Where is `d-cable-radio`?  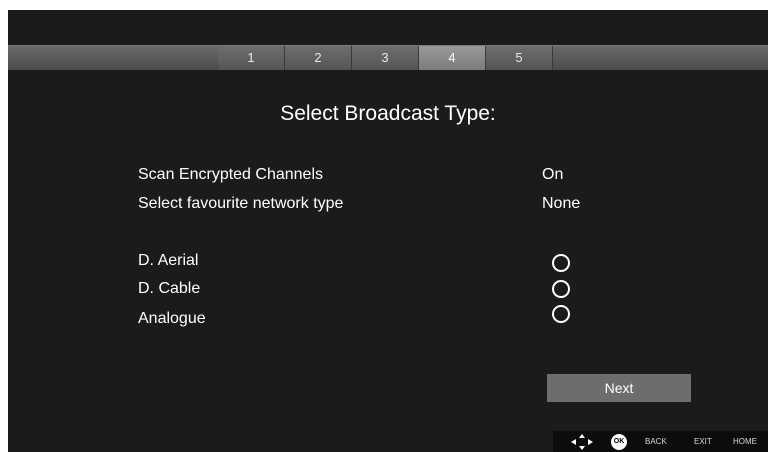
d-cable-radio is located at coordinates (561, 289).